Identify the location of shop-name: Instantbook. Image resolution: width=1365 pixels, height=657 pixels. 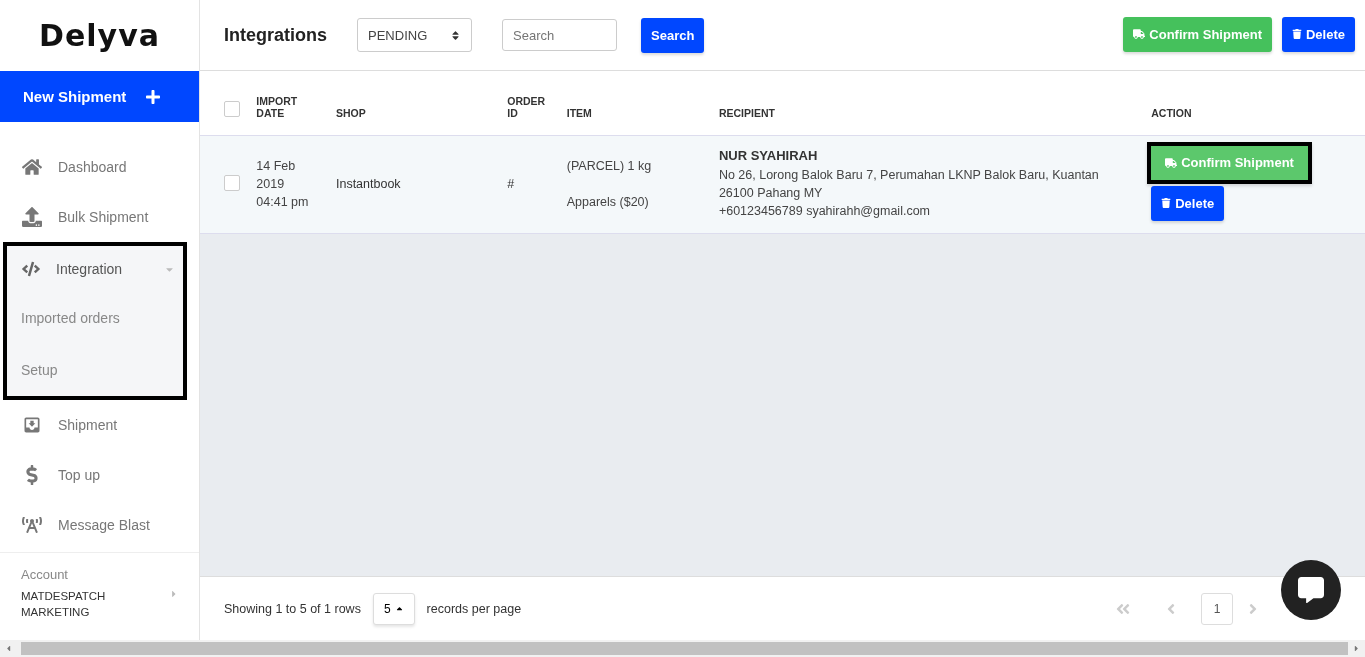
(368, 184).